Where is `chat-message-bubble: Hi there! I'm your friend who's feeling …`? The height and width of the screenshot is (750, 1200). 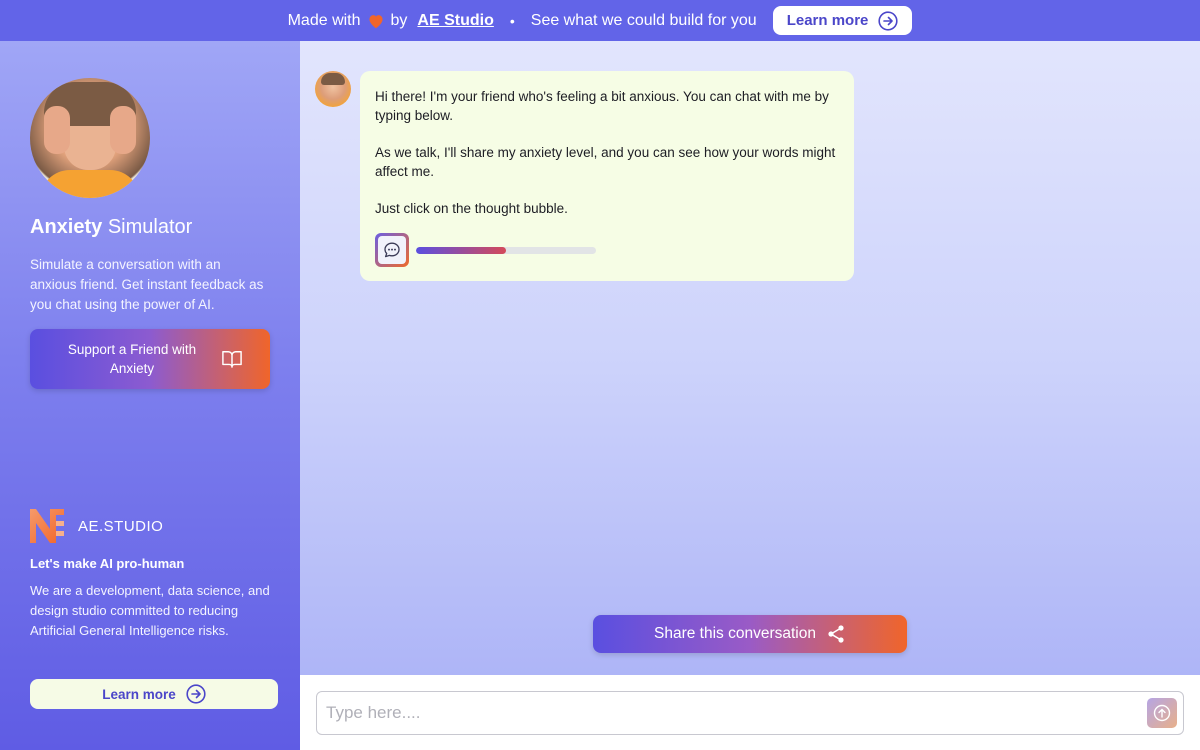
chat-message-bubble: Hi there! I'm your friend who's feeling … is located at coordinates (607, 176).